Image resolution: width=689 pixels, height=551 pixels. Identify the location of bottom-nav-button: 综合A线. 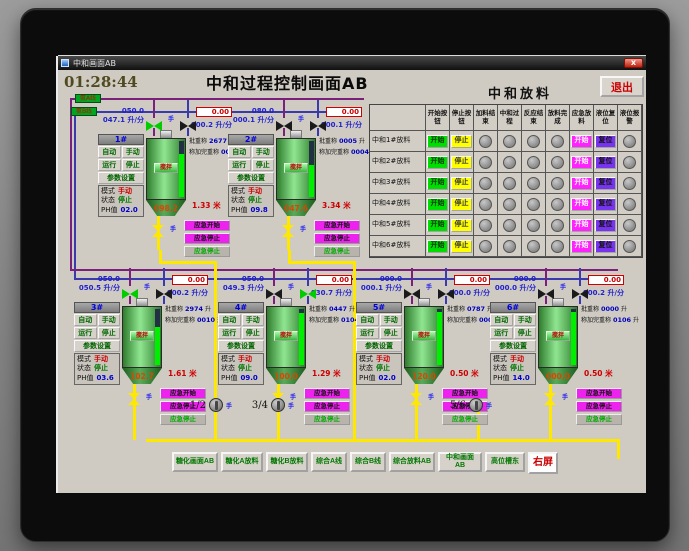
(329, 462).